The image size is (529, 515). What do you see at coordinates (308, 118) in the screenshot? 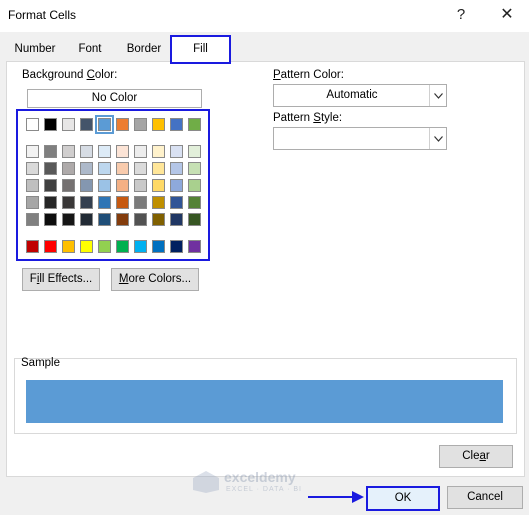
I see `pattern-style-label: Pattern Style:` at bounding box center [308, 118].